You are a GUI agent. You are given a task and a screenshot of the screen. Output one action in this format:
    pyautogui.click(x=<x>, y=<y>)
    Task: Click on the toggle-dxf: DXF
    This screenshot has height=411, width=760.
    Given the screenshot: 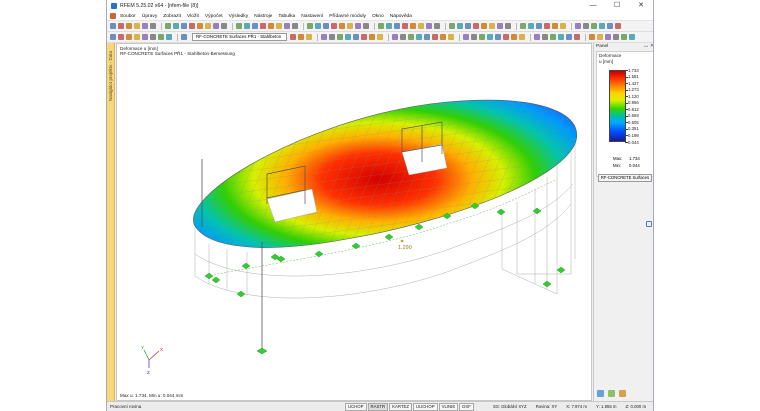 What is the action you would take?
    pyautogui.click(x=466, y=407)
    